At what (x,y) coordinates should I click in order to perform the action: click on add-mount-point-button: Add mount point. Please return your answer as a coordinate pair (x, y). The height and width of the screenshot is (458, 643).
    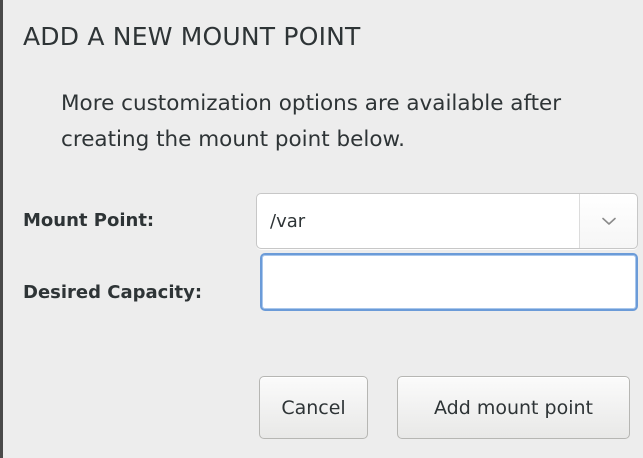
    Looking at the image, I should click on (513, 407).